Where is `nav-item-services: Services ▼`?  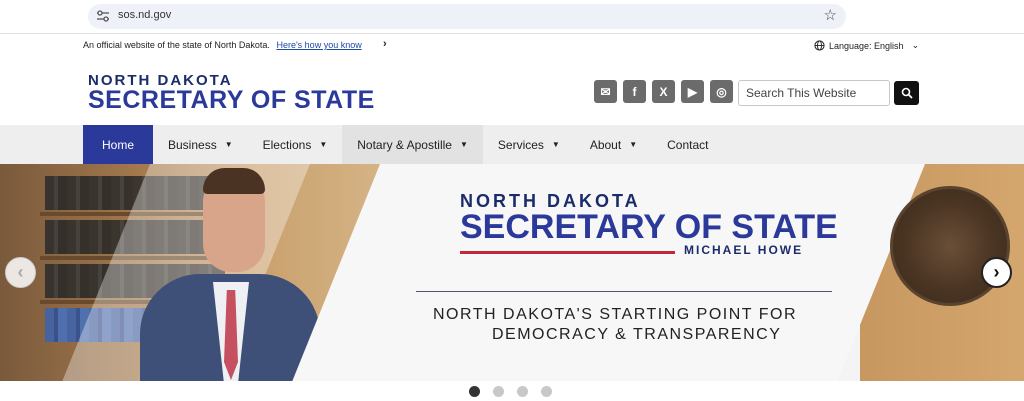 nav-item-services: Services ▼ is located at coordinates (529, 144).